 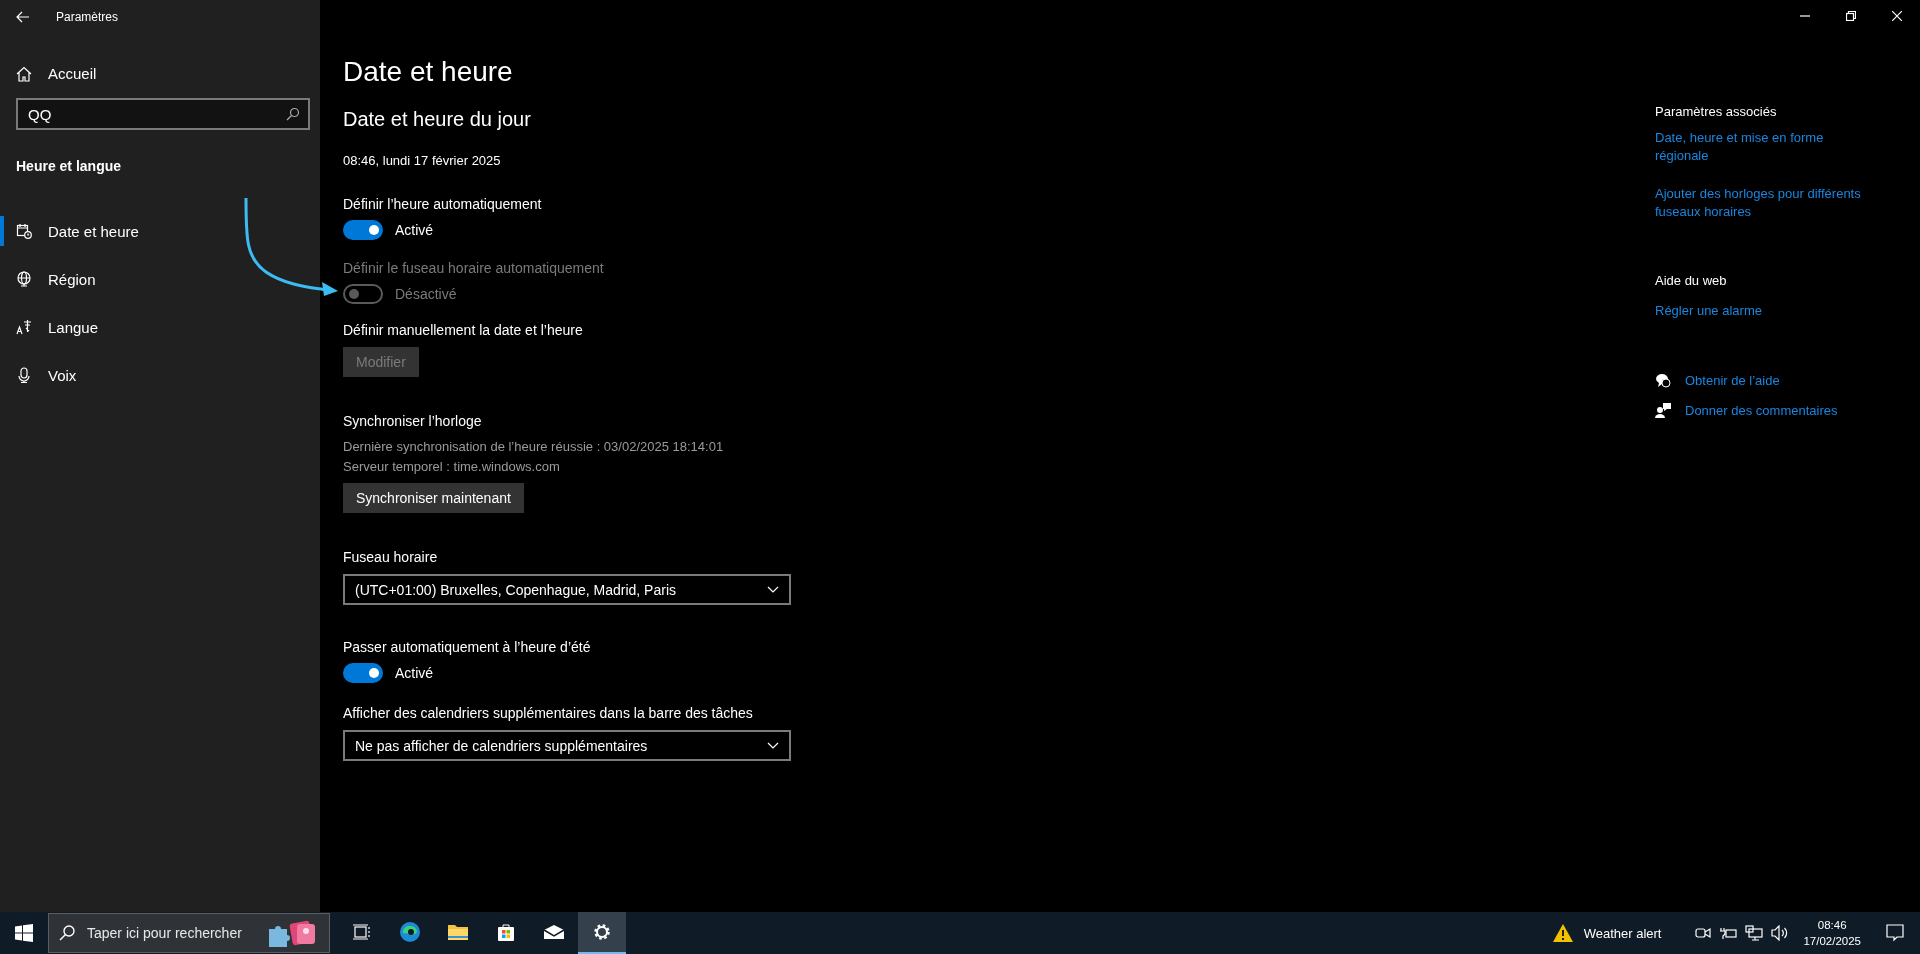 I want to click on taskbar-app, so click(x=602, y=933).